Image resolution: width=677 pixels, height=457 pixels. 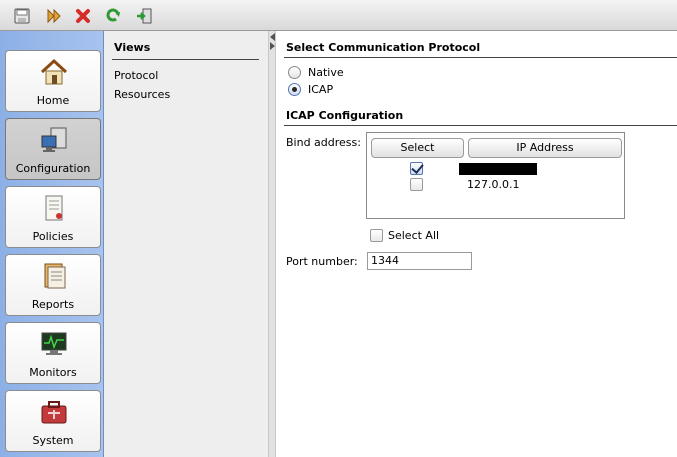 I want to click on nav-item-home: Home, so click(x=53, y=81).